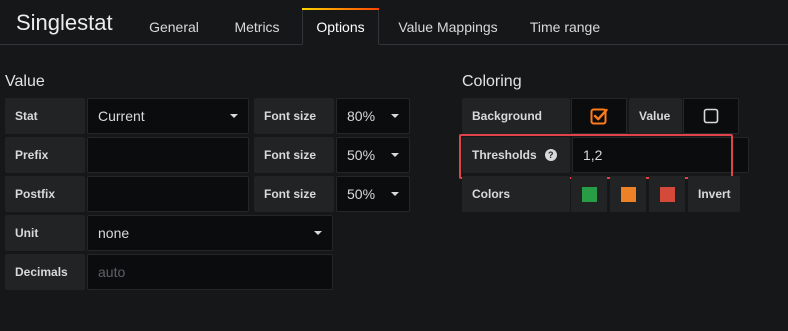 The height and width of the screenshot is (331, 788). I want to click on value-font-size-select: 80%, so click(373, 116).